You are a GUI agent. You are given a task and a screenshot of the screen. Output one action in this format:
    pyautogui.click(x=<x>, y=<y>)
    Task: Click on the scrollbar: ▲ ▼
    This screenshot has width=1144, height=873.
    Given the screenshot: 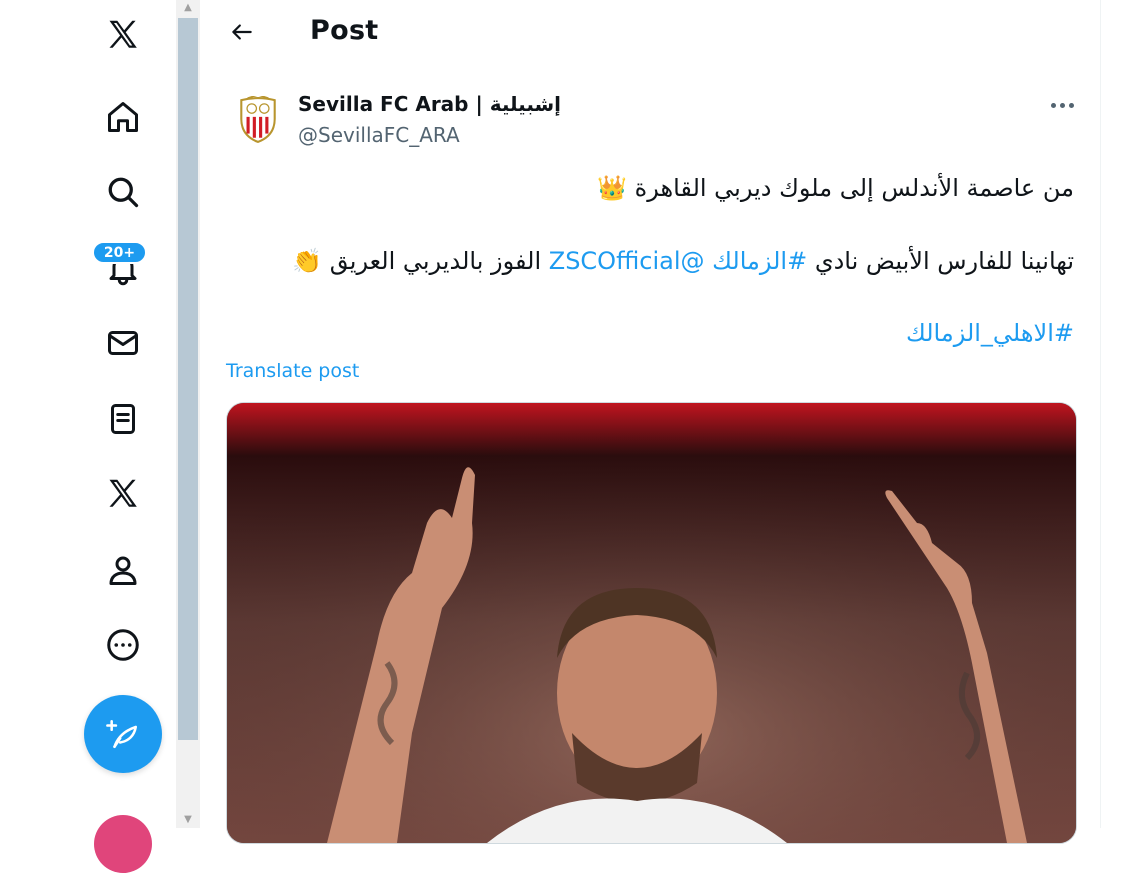 What is the action you would take?
    pyautogui.click(x=188, y=414)
    